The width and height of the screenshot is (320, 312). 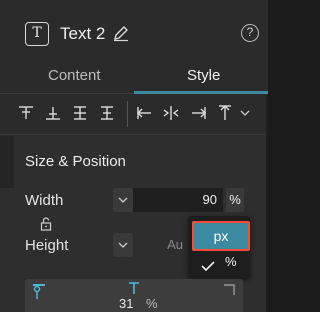 I want to click on align-top-icon, so click(x=26, y=113).